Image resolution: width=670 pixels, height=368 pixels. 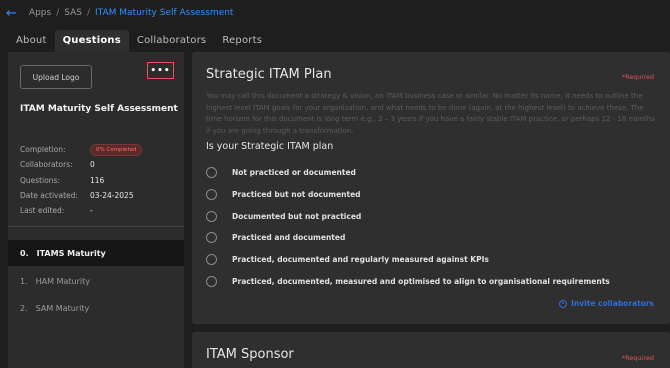 What do you see at coordinates (431, 350) in the screenshot?
I see `question-card: ITAM Sponsor *Required` at bounding box center [431, 350].